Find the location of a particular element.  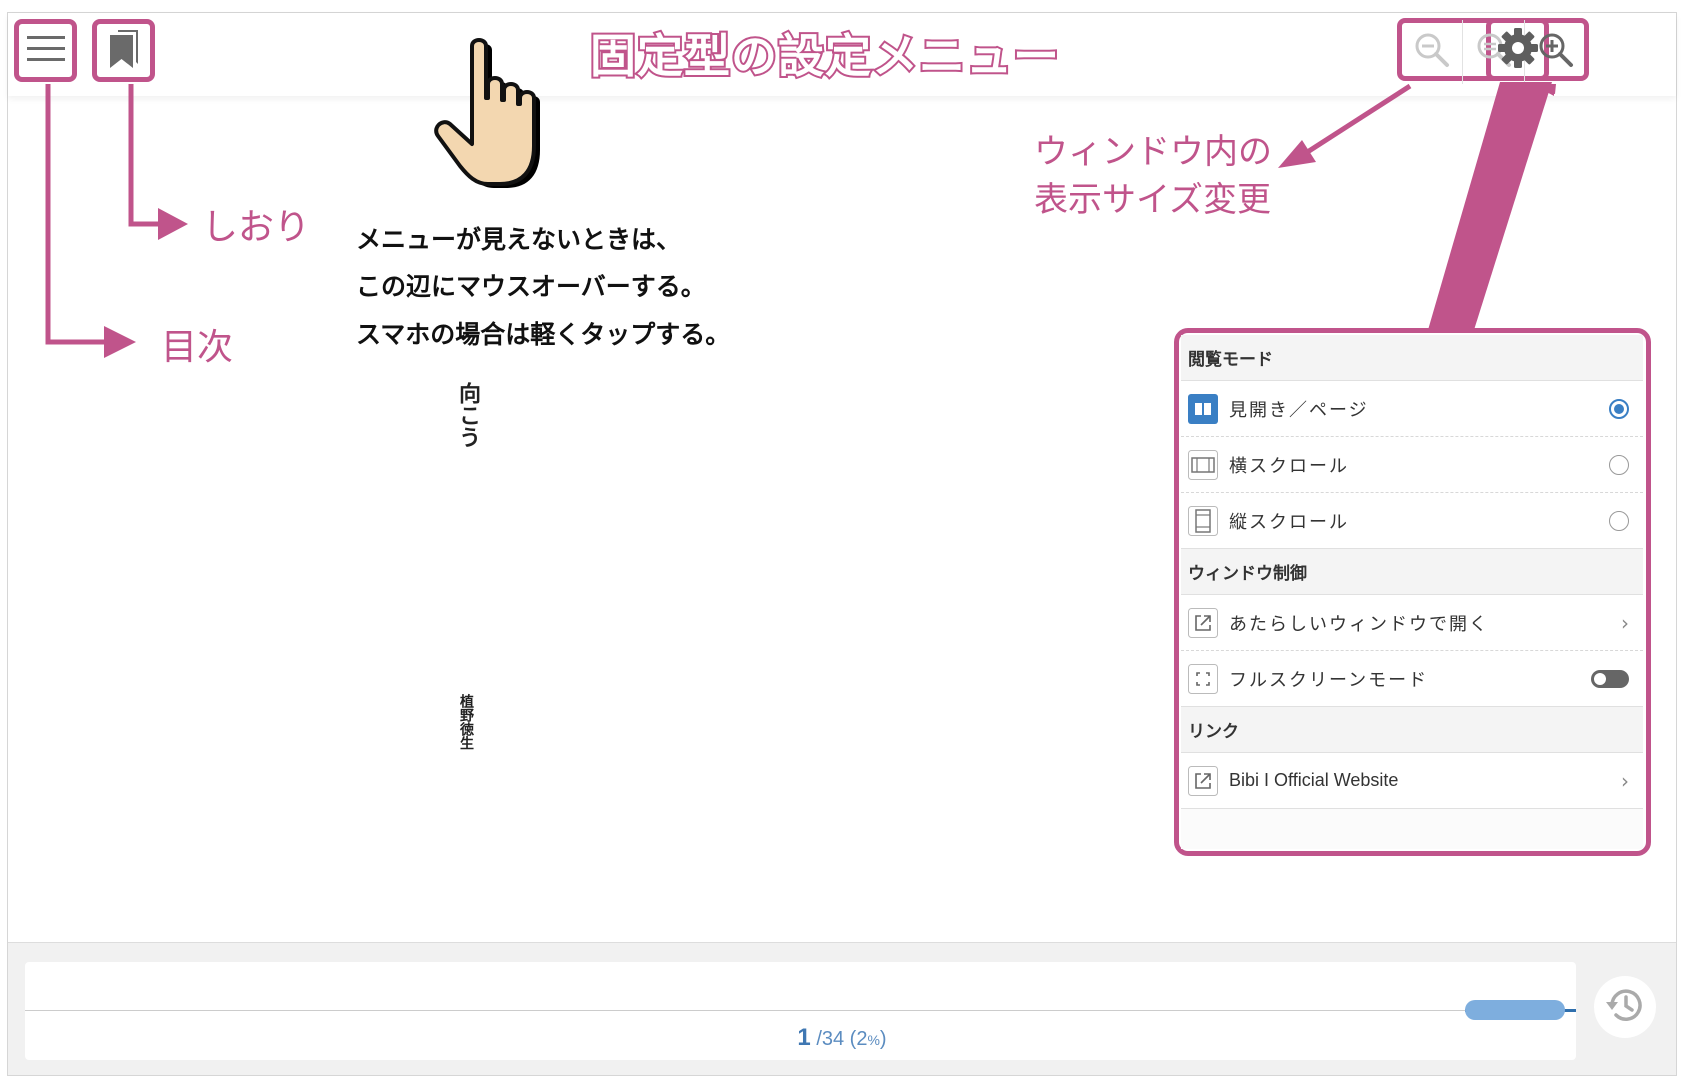

zoom-out-button is located at coordinates (1432, 52).